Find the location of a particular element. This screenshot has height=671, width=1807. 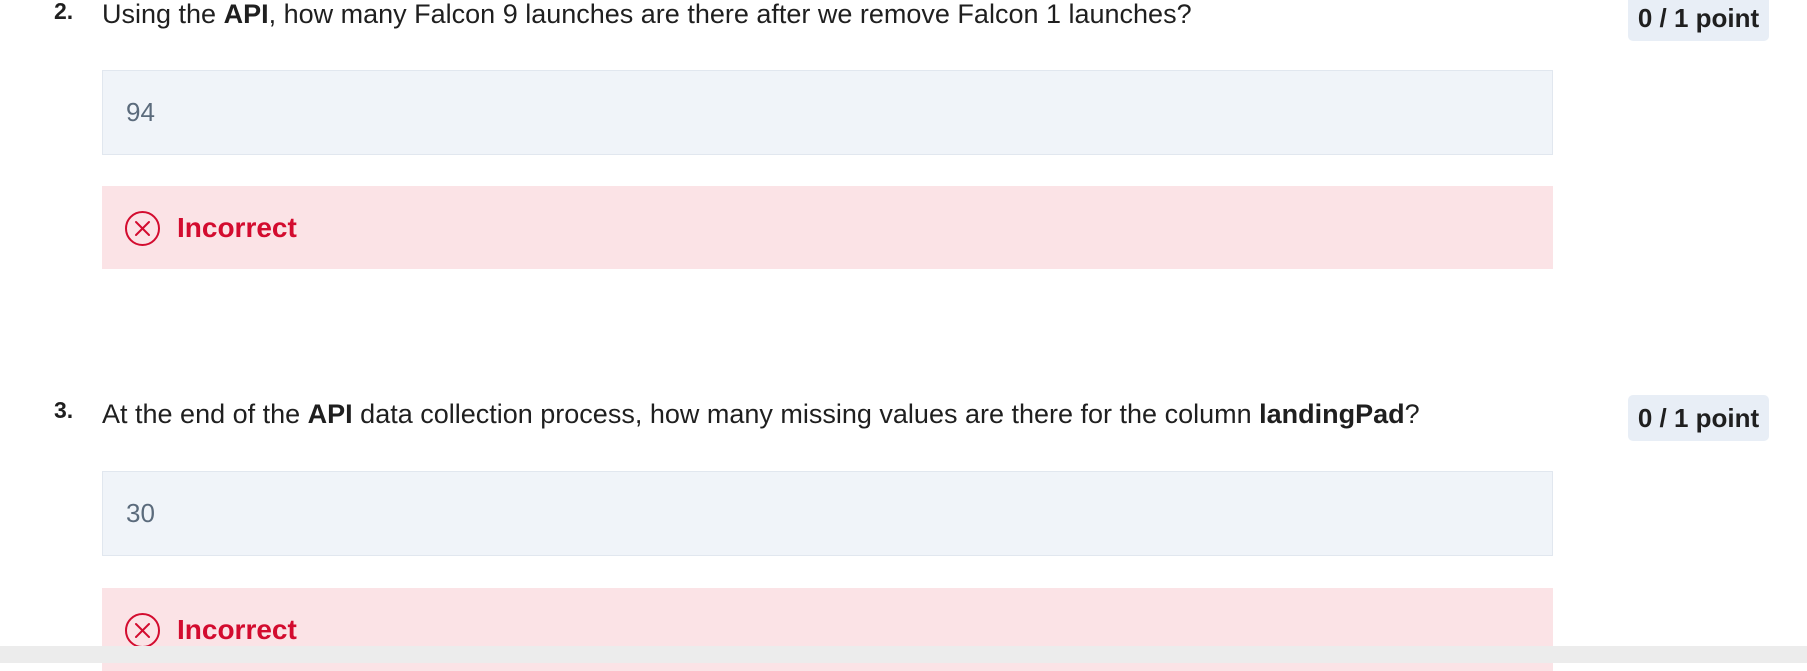

question-text-part: ? is located at coordinates (1412, 414).